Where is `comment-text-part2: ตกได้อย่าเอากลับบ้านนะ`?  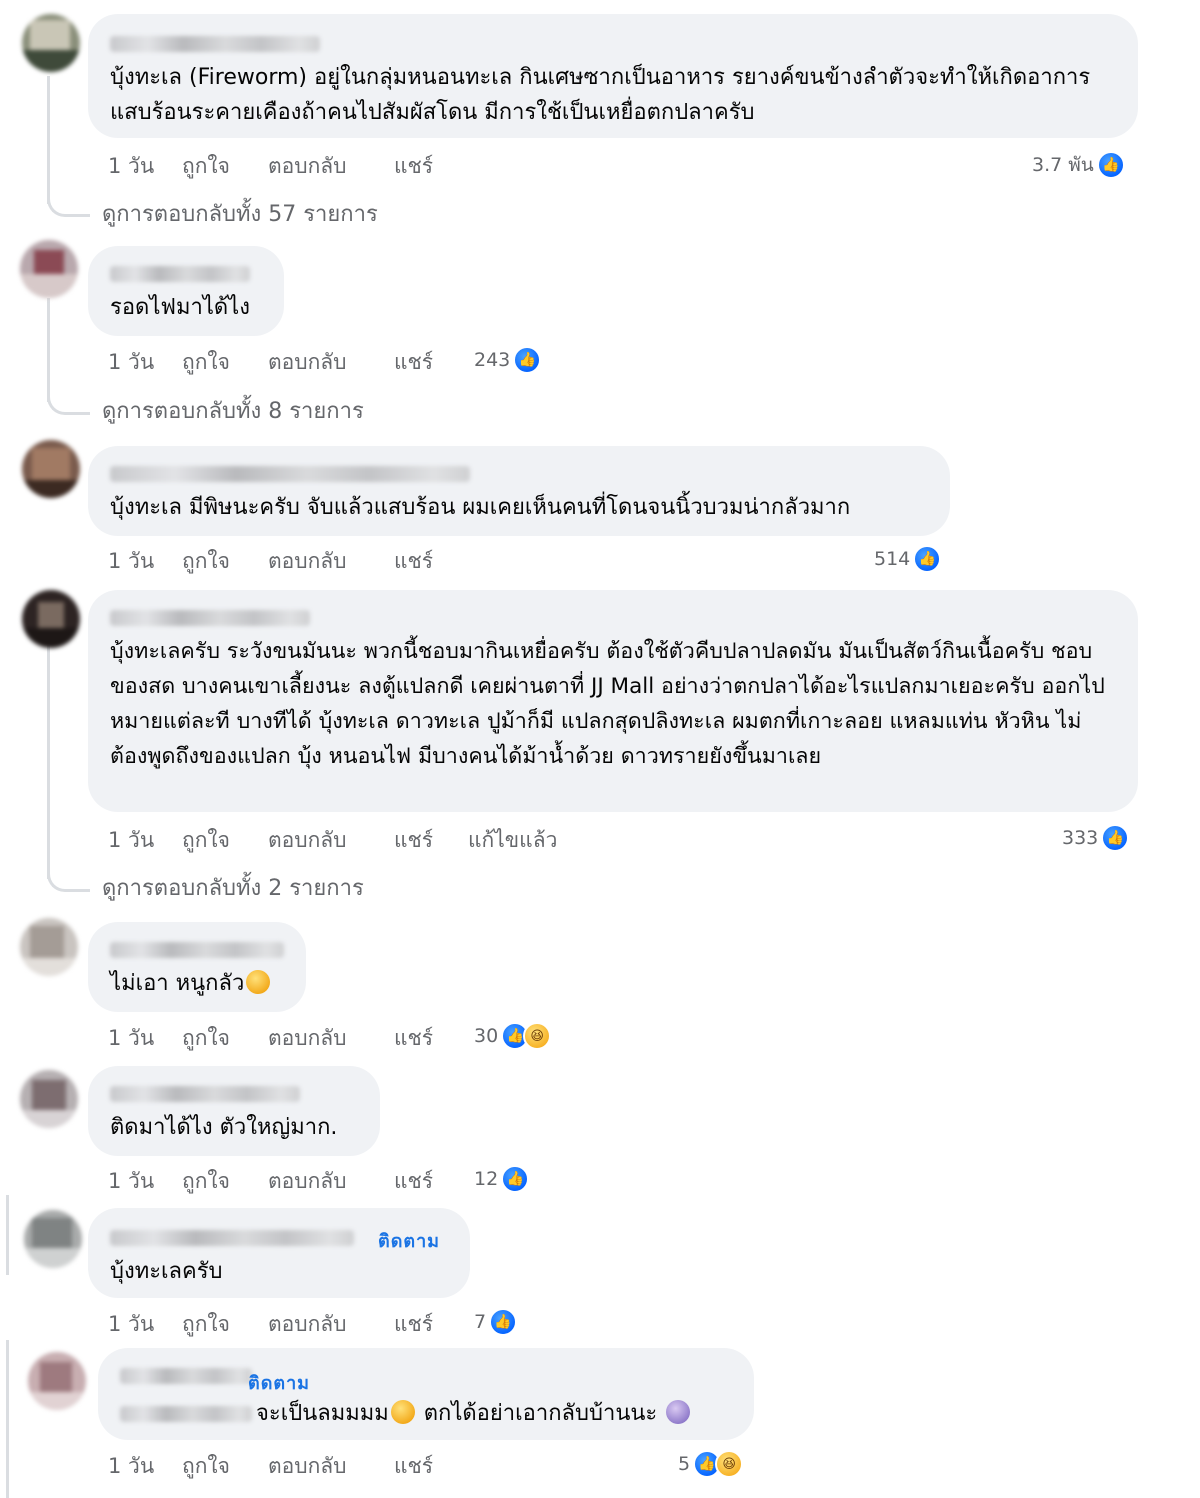 comment-text-part2: ตกได้อย่าเอากลับบ้านนะ is located at coordinates (540, 1413).